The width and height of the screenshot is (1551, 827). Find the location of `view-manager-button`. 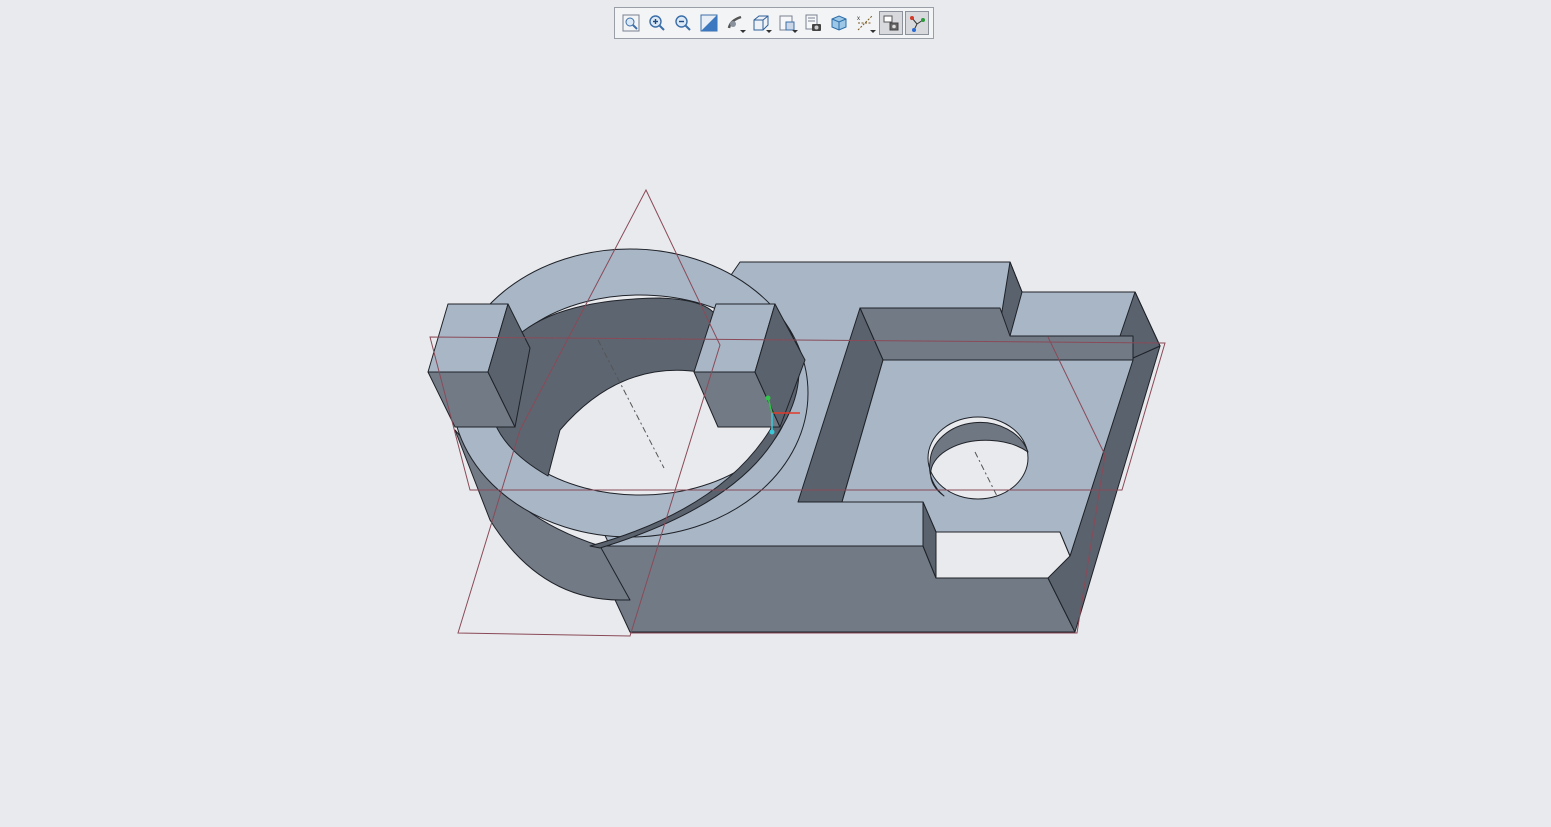

view-manager-button is located at coordinates (813, 23).